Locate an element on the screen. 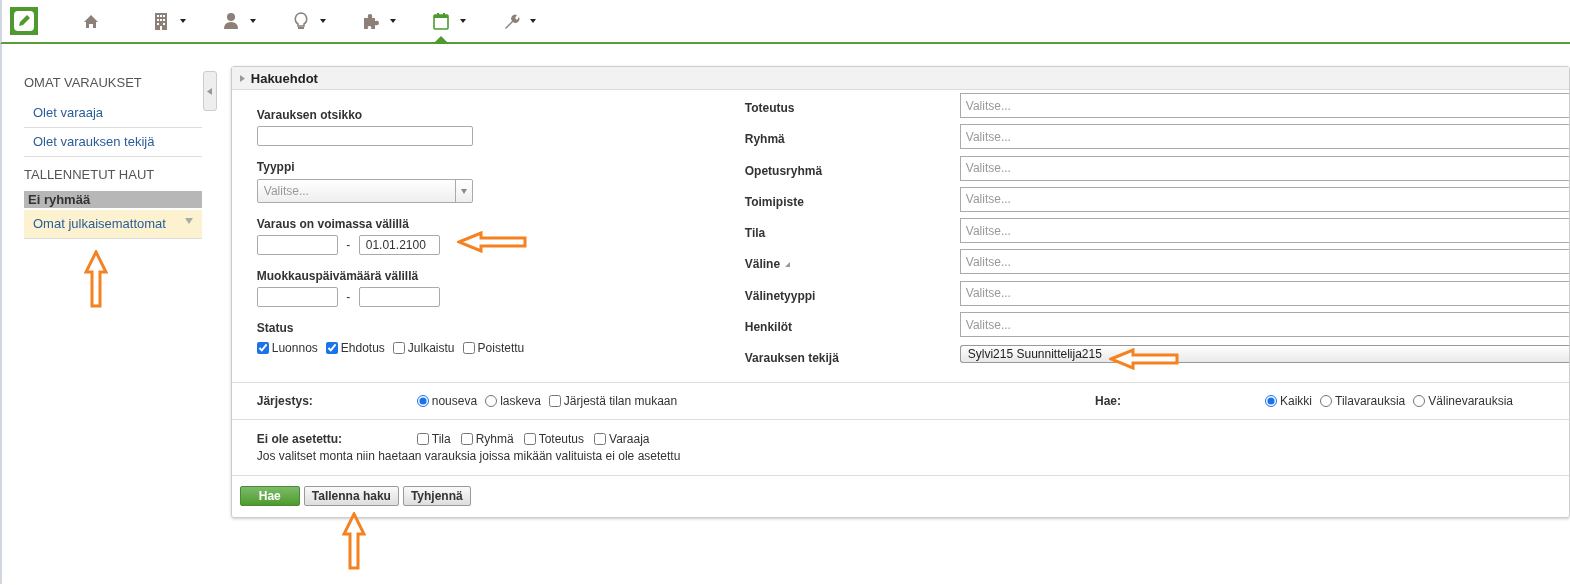 This screenshot has width=1570, height=585. option-label: laskeva is located at coordinates (520, 401).